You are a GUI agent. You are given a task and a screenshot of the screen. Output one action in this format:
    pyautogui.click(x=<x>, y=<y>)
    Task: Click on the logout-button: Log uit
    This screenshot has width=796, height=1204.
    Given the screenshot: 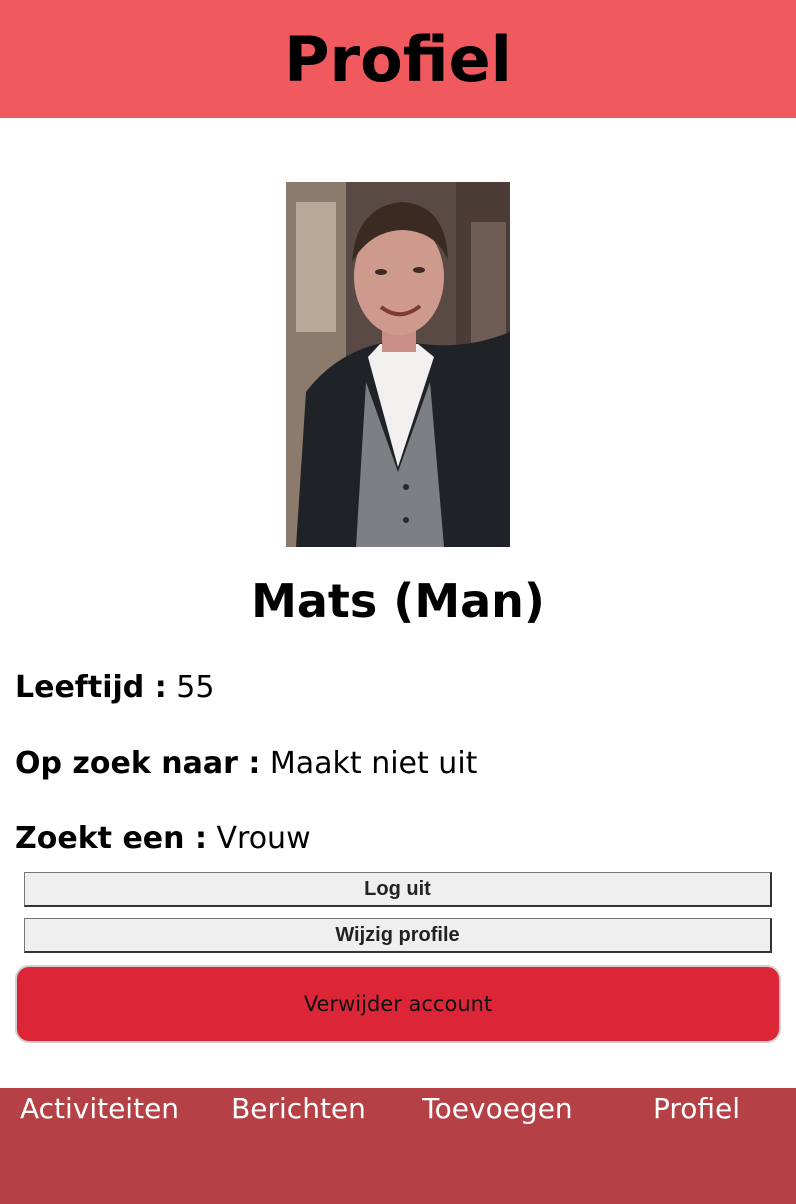 What is the action you would take?
    pyautogui.click(x=398, y=889)
    